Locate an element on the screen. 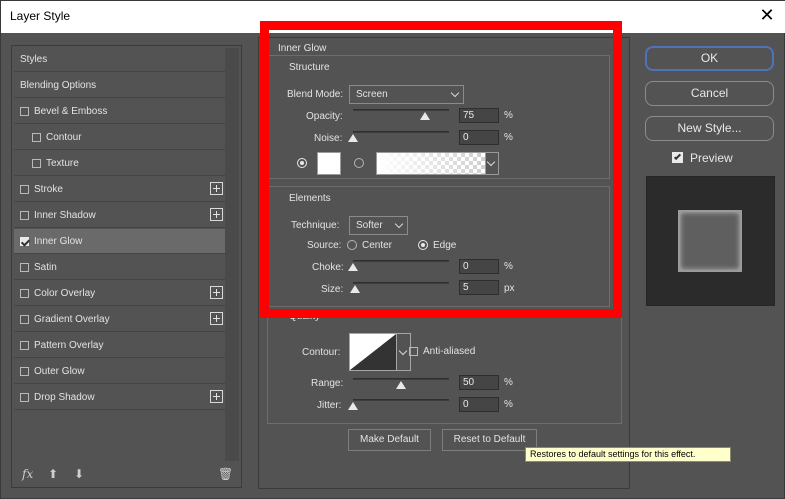 The width and height of the screenshot is (785, 499). sidebar-item-inner-shadow: Inner Shadow is located at coordinates (119, 215).